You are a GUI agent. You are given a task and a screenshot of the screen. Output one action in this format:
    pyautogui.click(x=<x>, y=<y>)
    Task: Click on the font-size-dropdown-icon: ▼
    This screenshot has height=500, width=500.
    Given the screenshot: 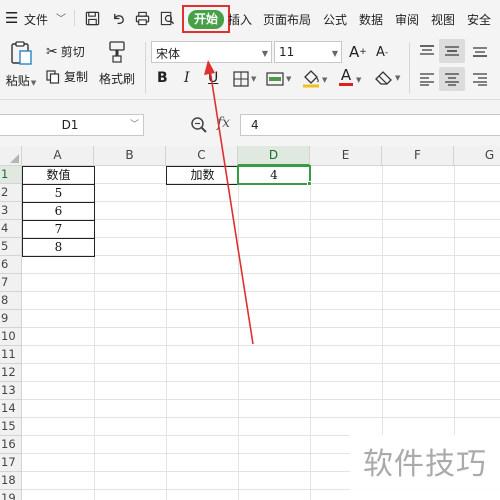 What is the action you would take?
    pyautogui.click(x=335, y=53)
    